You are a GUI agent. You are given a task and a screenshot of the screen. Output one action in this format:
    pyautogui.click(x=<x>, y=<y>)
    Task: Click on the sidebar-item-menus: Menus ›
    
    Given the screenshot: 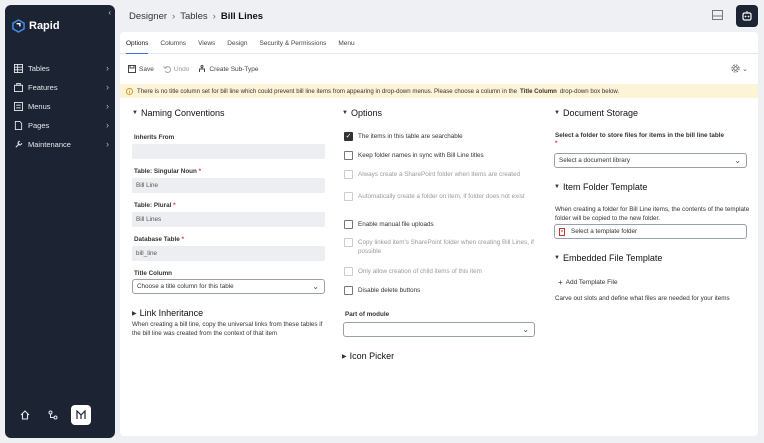 What is the action you would take?
    pyautogui.click(x=60, y=106)
    